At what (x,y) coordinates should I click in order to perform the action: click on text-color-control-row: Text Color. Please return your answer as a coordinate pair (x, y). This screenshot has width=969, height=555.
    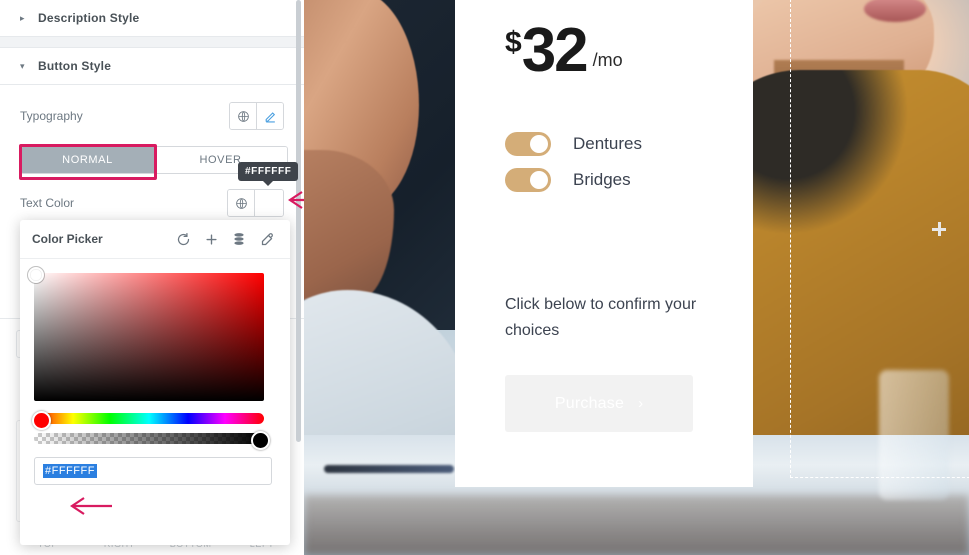
    Looking at the image, I should click on (152, 203).